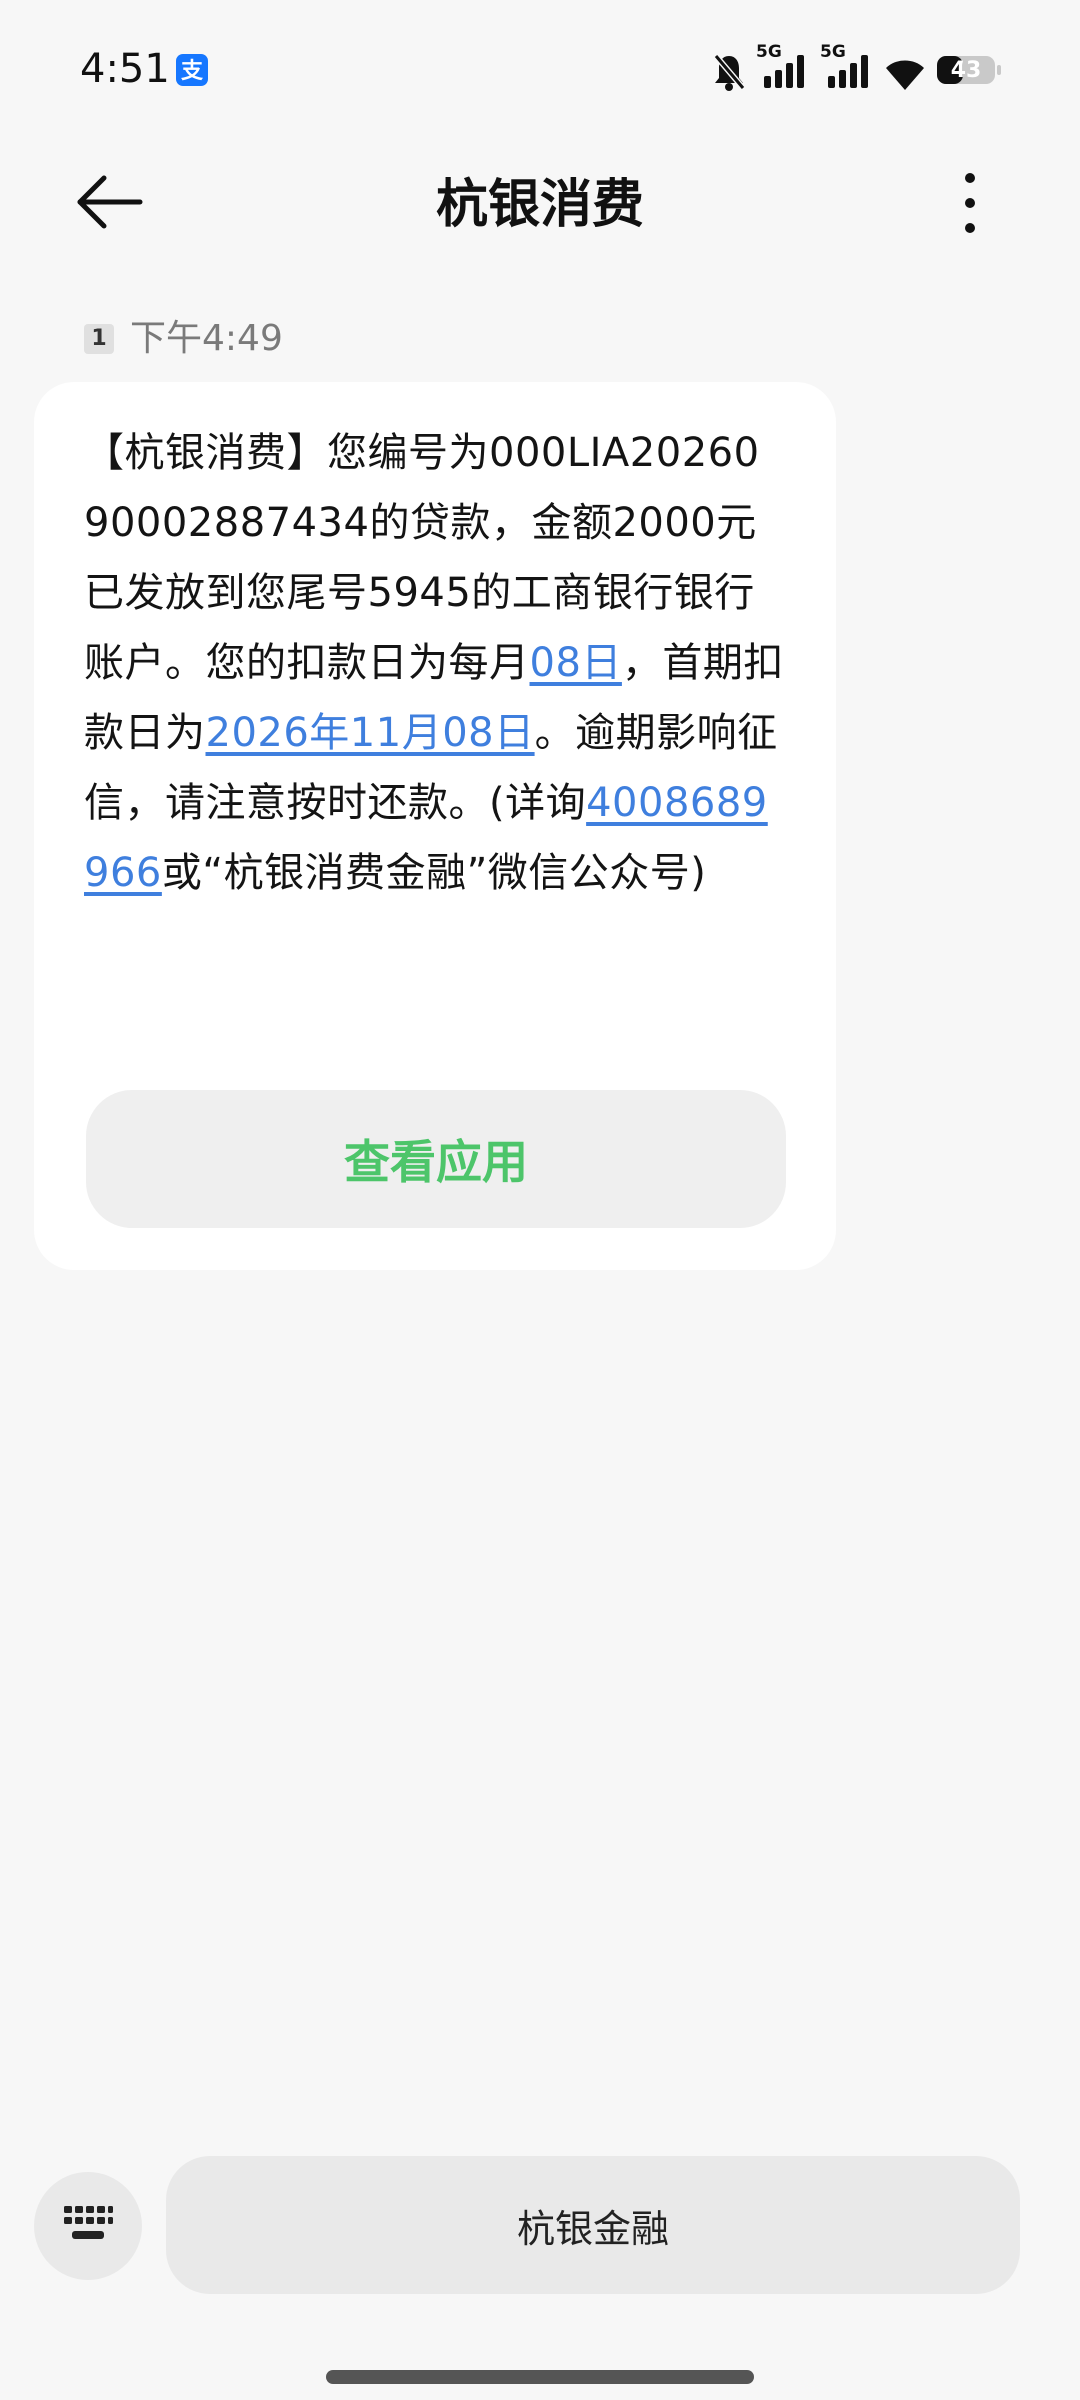  What do you see at coordinates (434, 873) in the screenshot?
I see `message-segment: 或“杭银消费金融”微信公众号)` at bounding box center [434, 873].